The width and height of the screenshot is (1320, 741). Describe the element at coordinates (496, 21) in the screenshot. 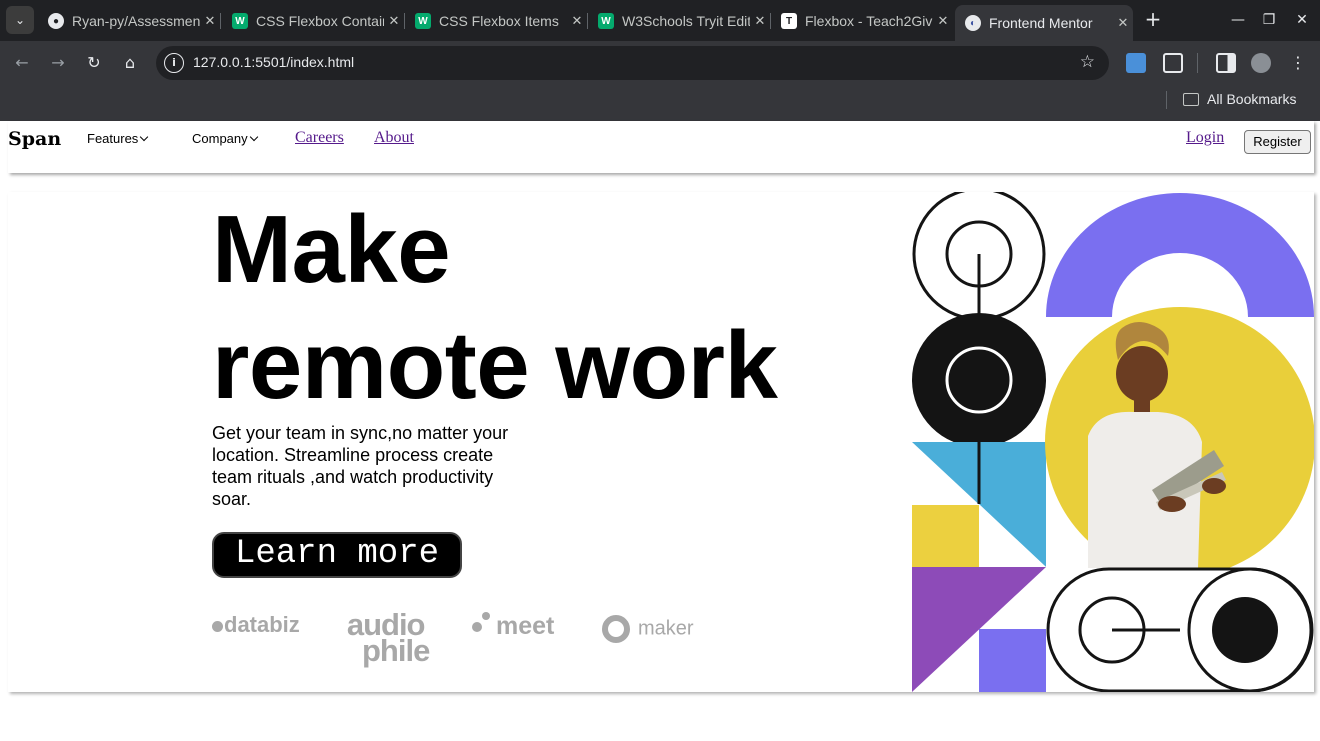

I see `tab-css-flexbox-items: W CSS Flexbox Items ✕` at that location.